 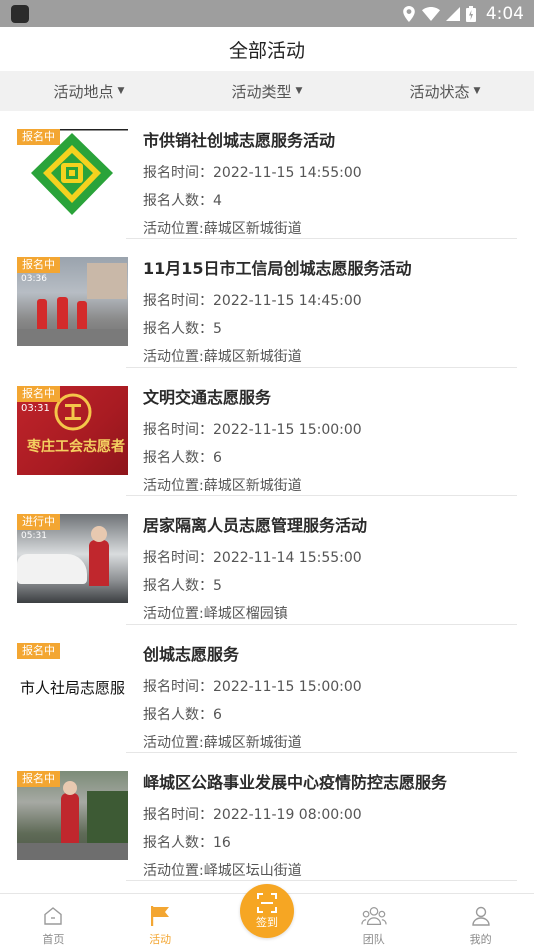 I want to click on tab-mine: 我的, so click(x=480, y=922).